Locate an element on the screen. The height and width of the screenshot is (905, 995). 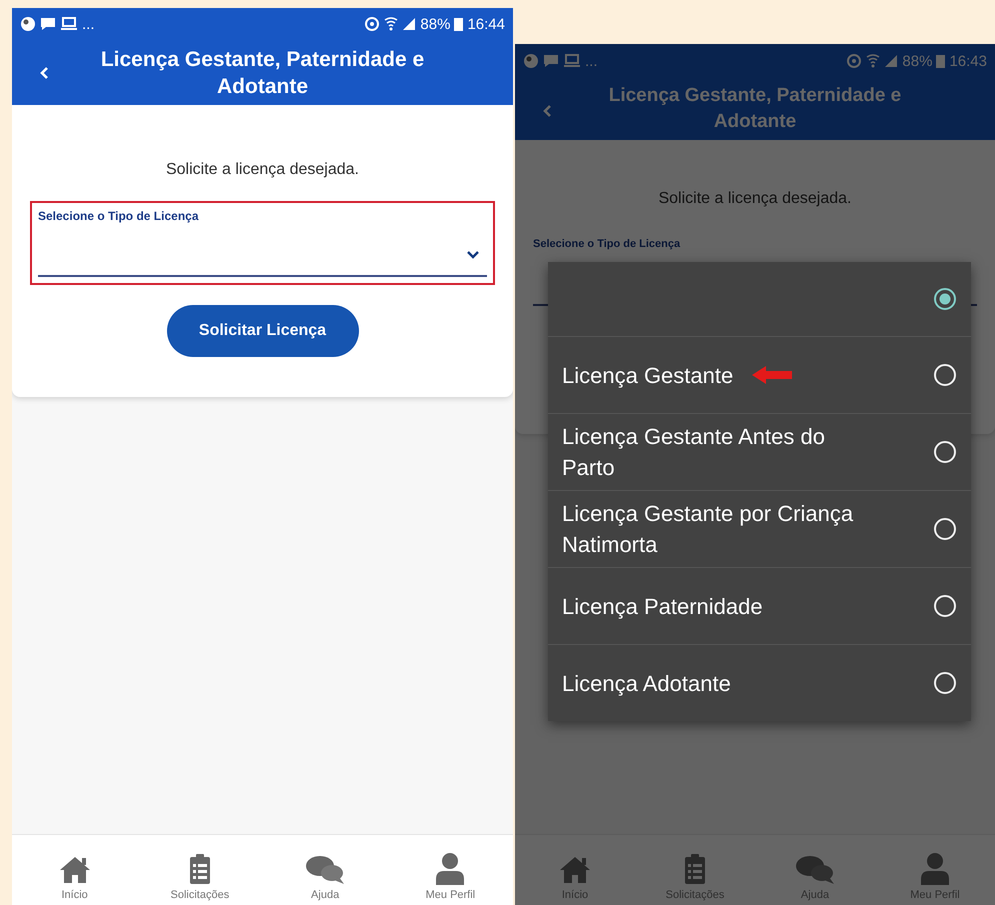
clock-time: 16:43 is located at coordinates (968, 61).